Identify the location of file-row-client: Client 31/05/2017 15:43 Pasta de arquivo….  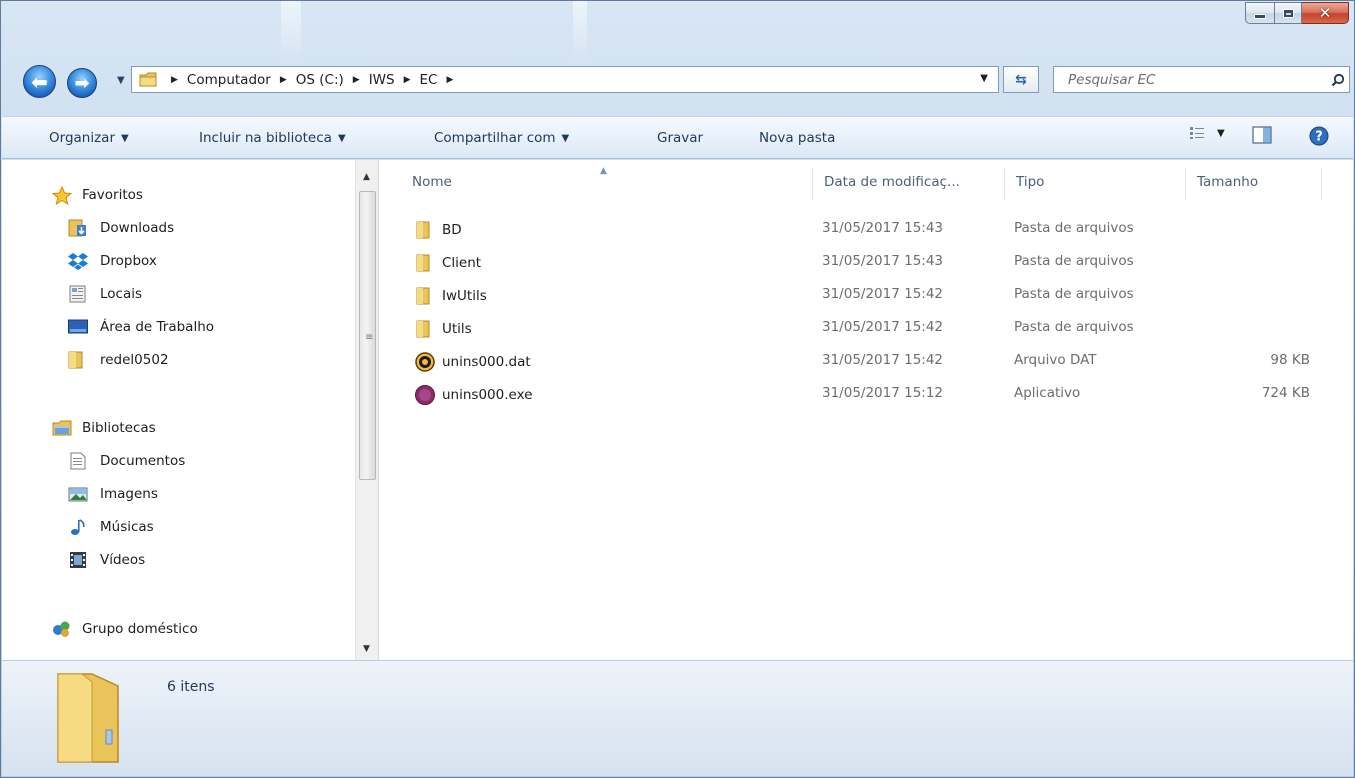
(866, 263).